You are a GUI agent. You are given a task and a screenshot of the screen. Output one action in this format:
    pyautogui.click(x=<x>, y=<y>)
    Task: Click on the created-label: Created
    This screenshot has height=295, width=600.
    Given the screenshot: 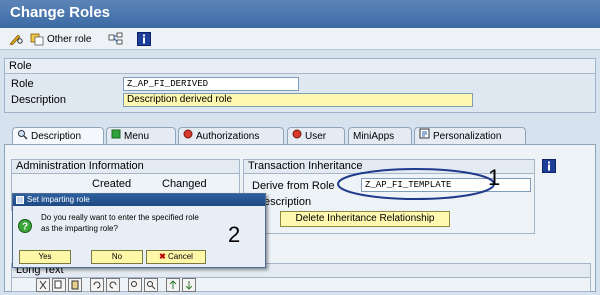 What is the action you would take?
    pyautogui.click(x=112, y=184)
    